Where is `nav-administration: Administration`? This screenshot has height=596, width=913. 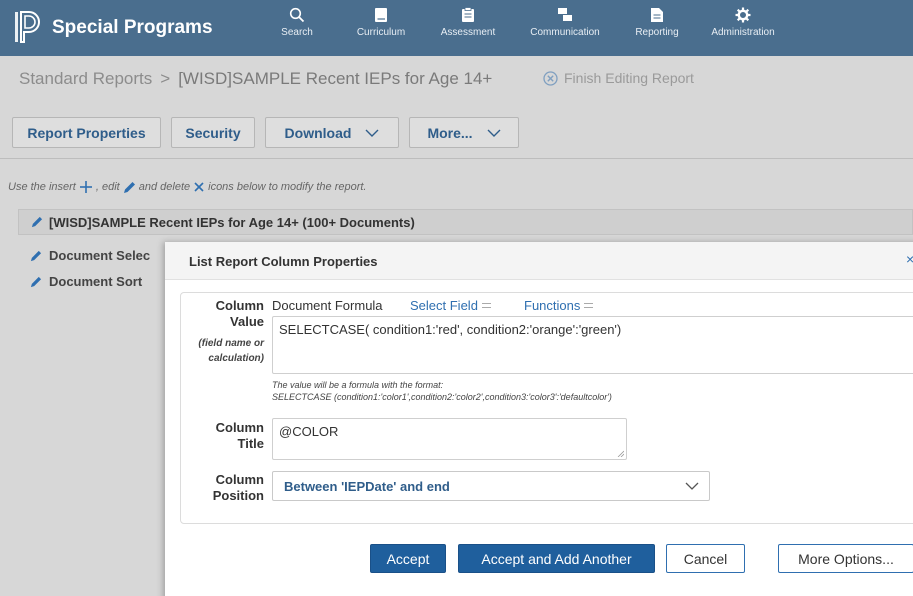 nav-administration: Administration is located at coordinates (743, 22).